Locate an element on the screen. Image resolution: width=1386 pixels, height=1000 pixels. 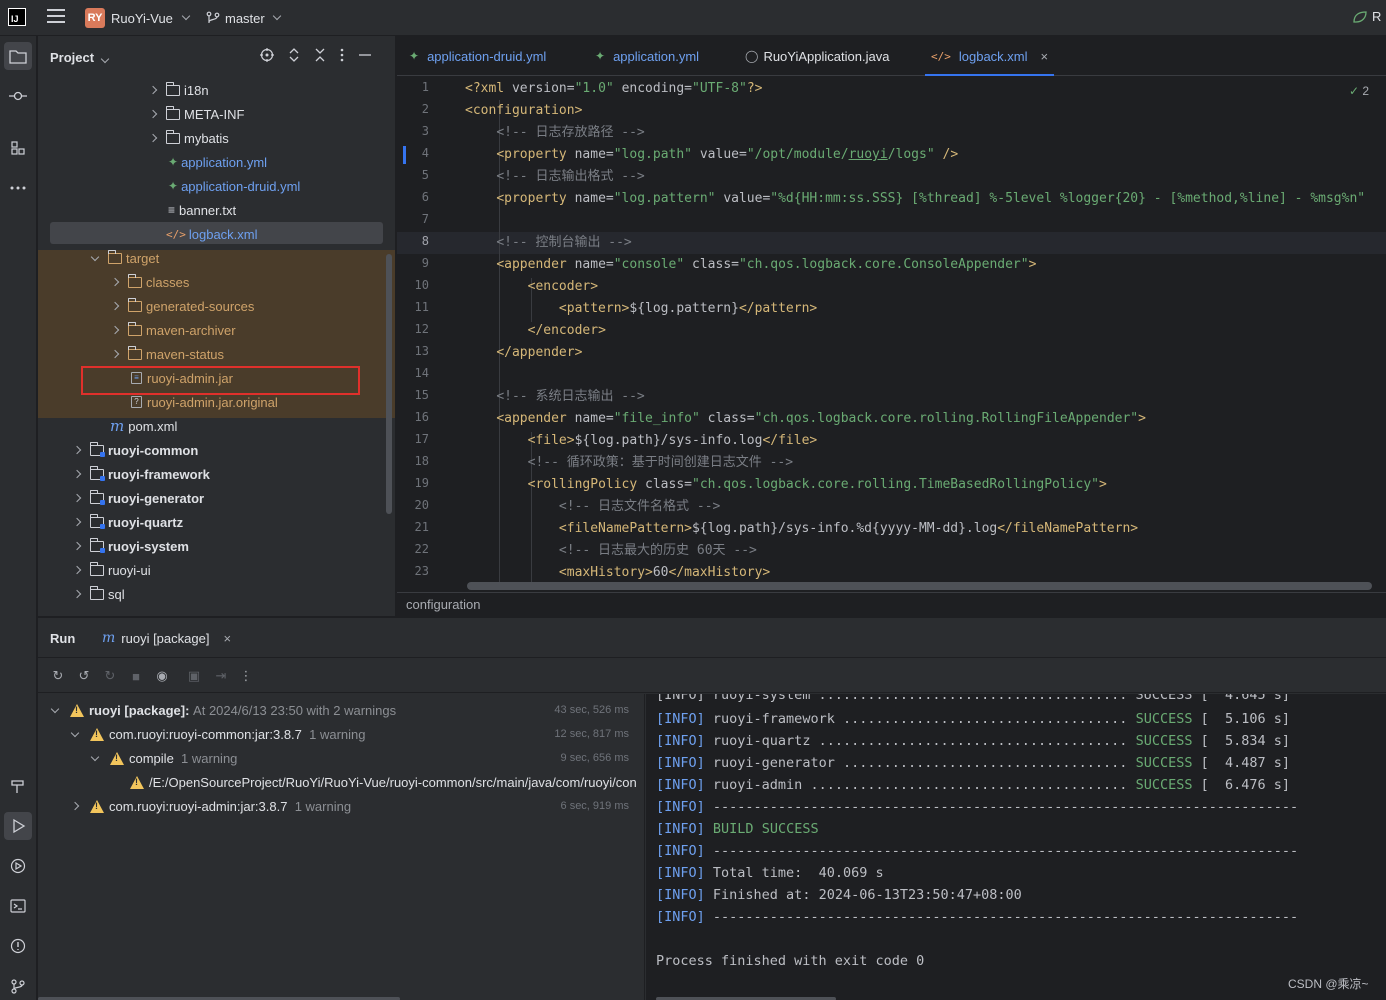
tree-item-sql: sql is located at coordinates (216, 594).